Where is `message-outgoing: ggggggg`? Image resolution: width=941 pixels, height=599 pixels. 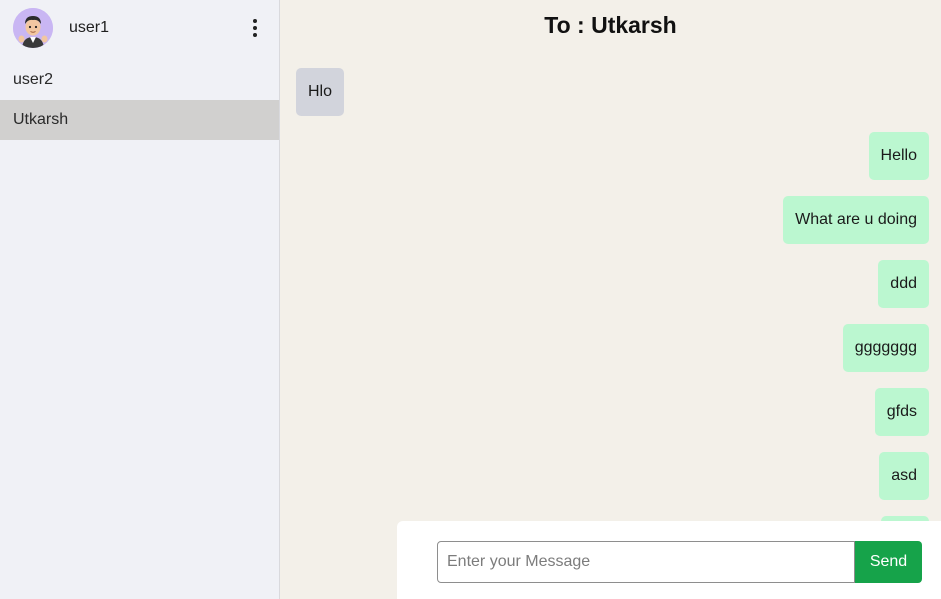 message-outgoing: ggggggg is located at coordinates (885, 348).